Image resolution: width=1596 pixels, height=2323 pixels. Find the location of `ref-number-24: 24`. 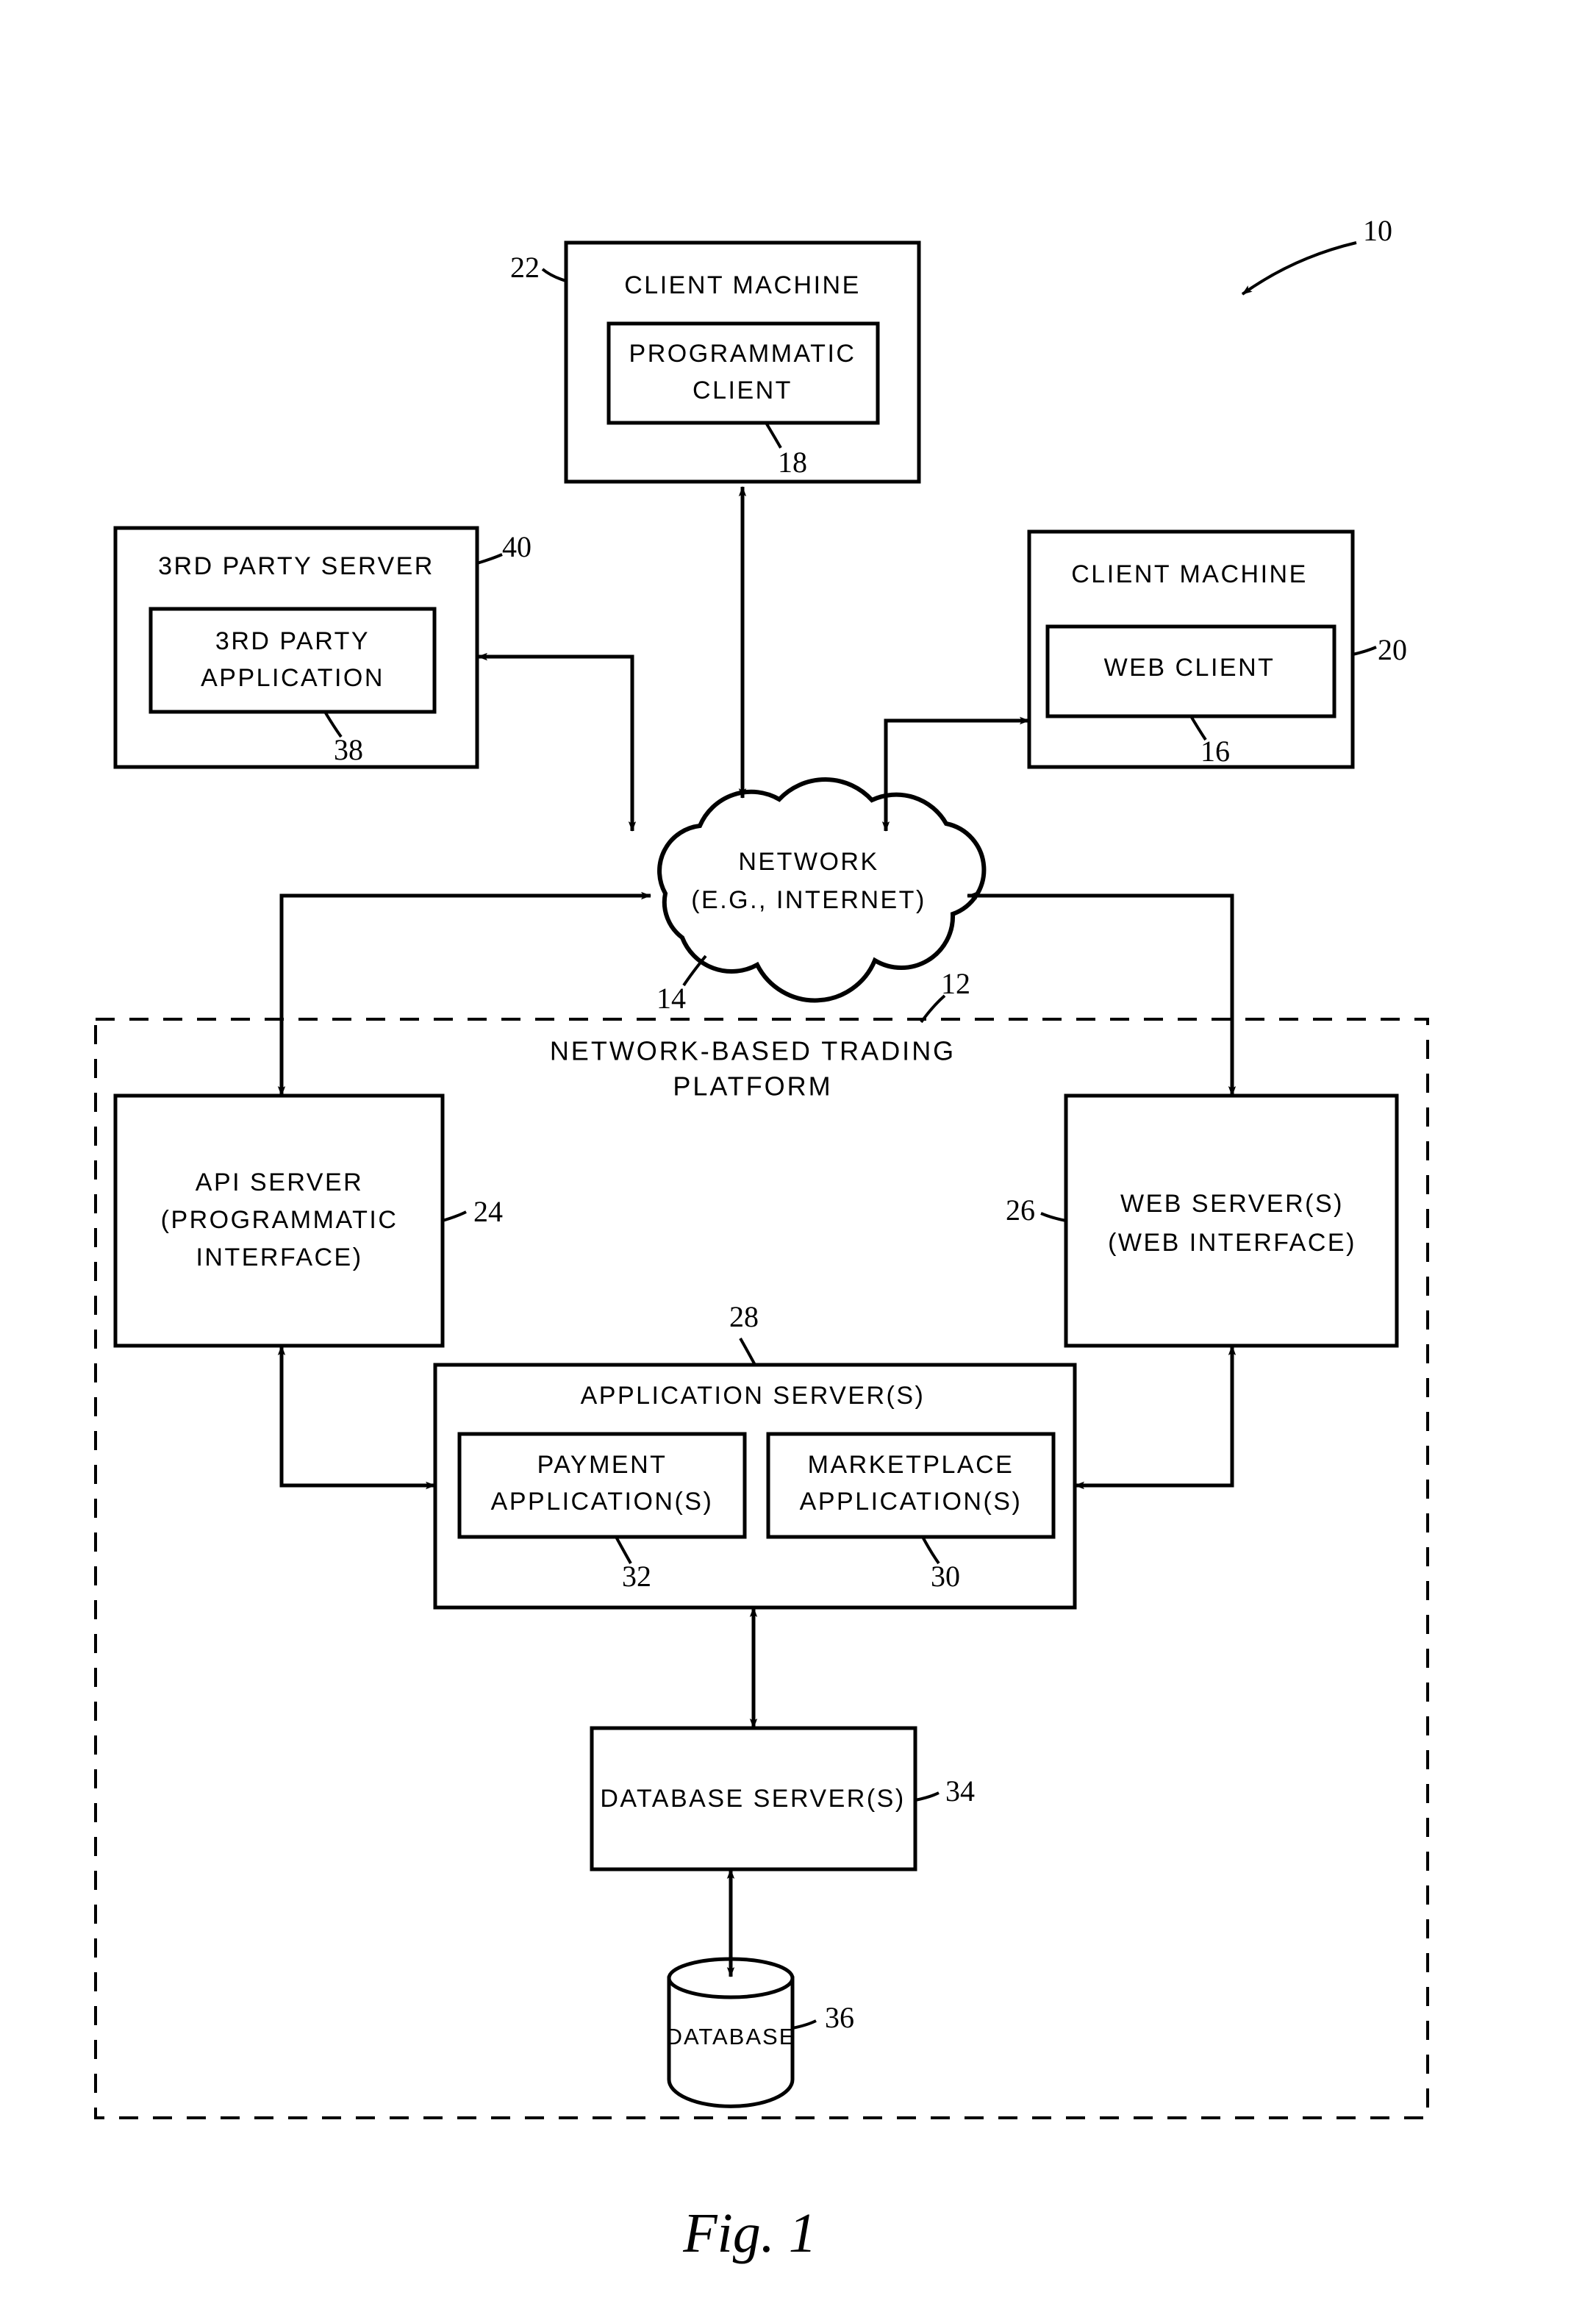

ref-number-24: 24 is located at coordinates (488, 1211).